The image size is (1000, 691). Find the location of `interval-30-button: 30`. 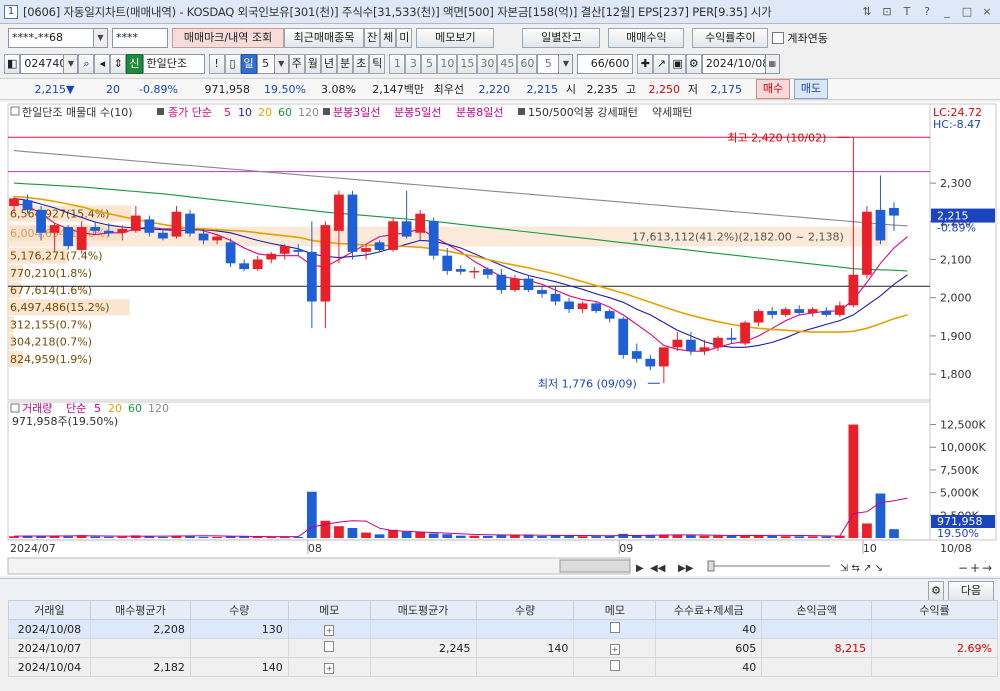

interval-30-button: 30 is located at coordinates (487, 64).